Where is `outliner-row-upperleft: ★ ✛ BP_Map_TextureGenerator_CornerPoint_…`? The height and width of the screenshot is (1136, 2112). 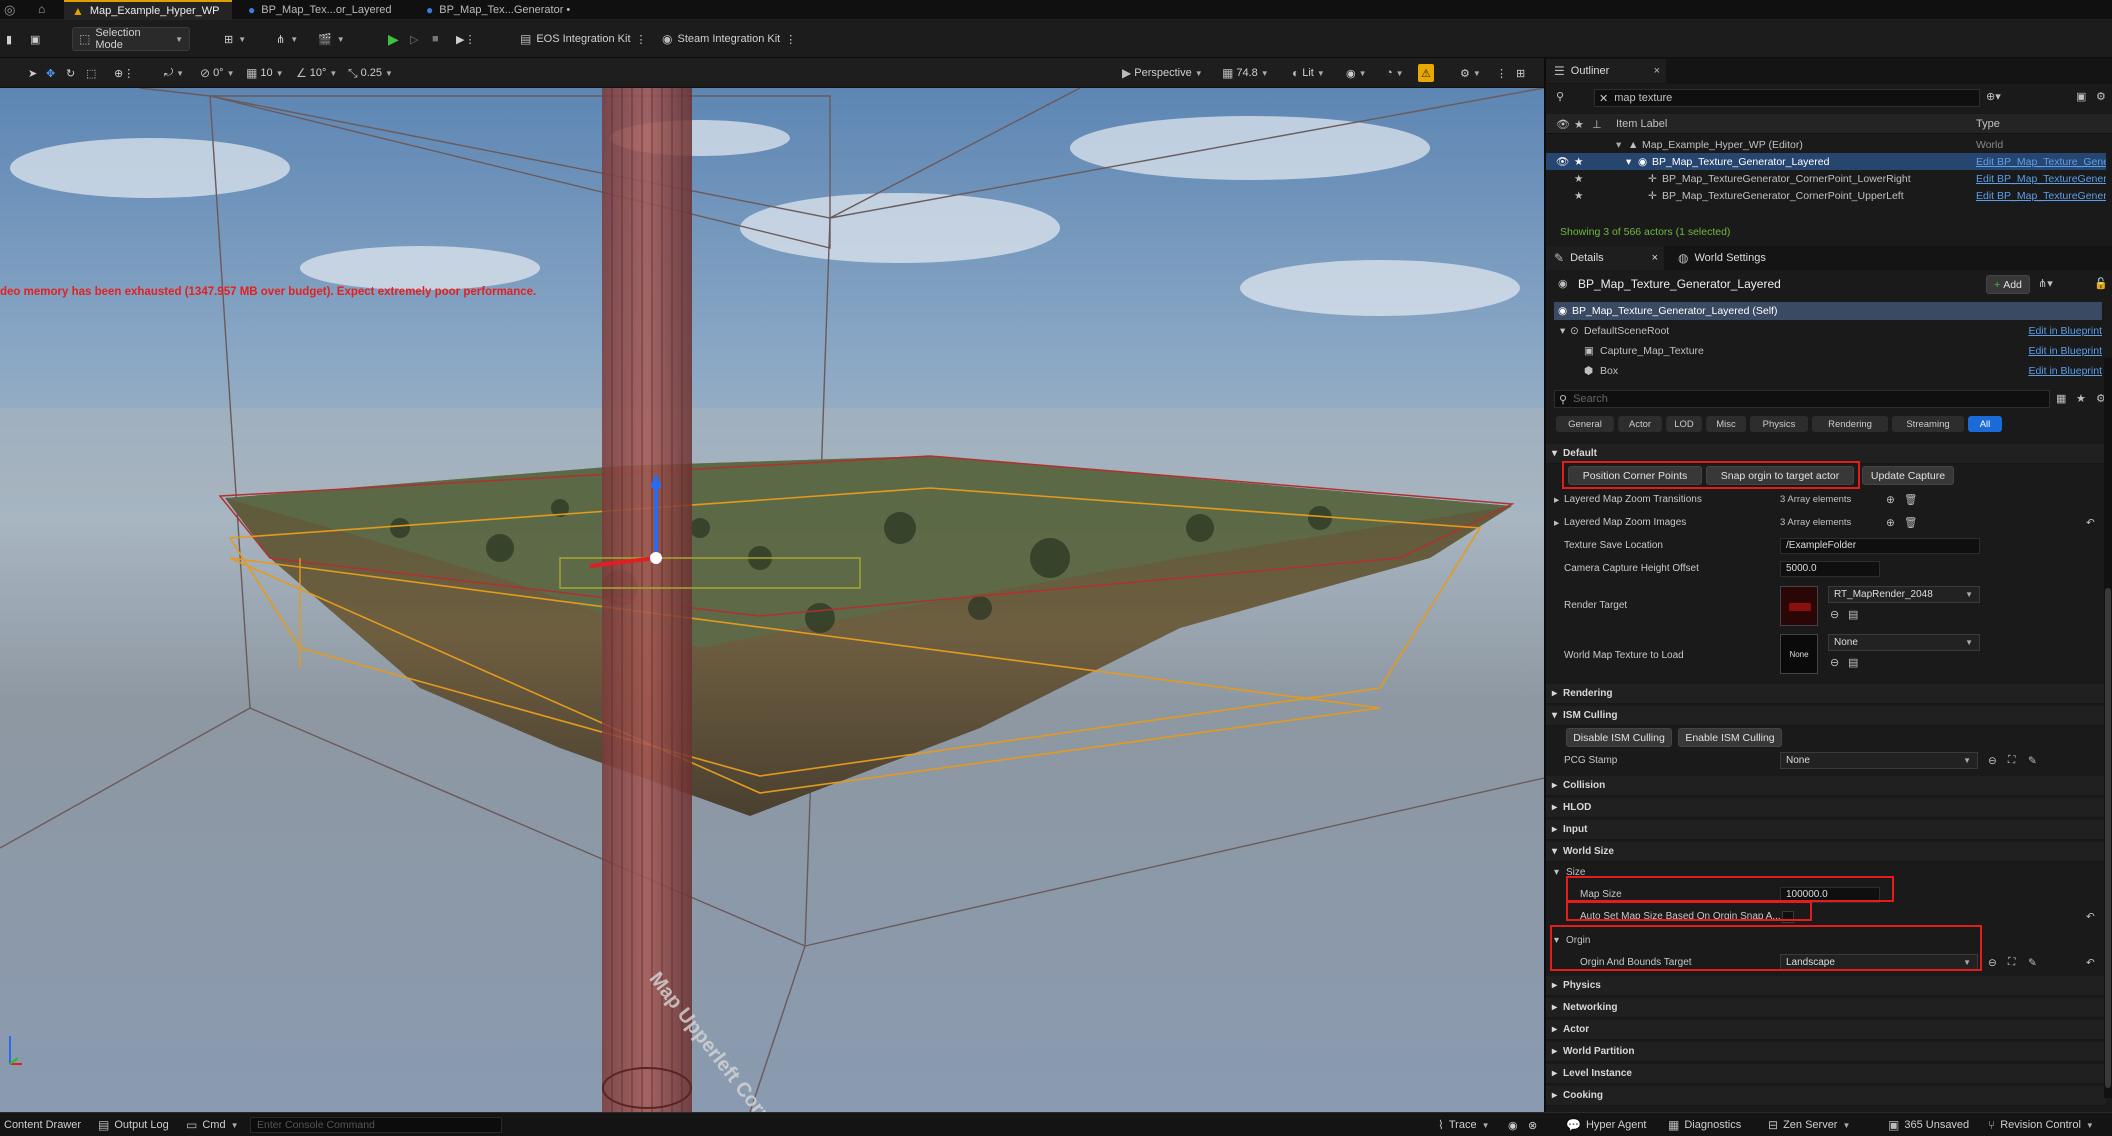
outliner-row-upperleft: ★ ✛ BP_Map_TextureGenerator_CornerPoint_… is located at coordinates (1826, 195).